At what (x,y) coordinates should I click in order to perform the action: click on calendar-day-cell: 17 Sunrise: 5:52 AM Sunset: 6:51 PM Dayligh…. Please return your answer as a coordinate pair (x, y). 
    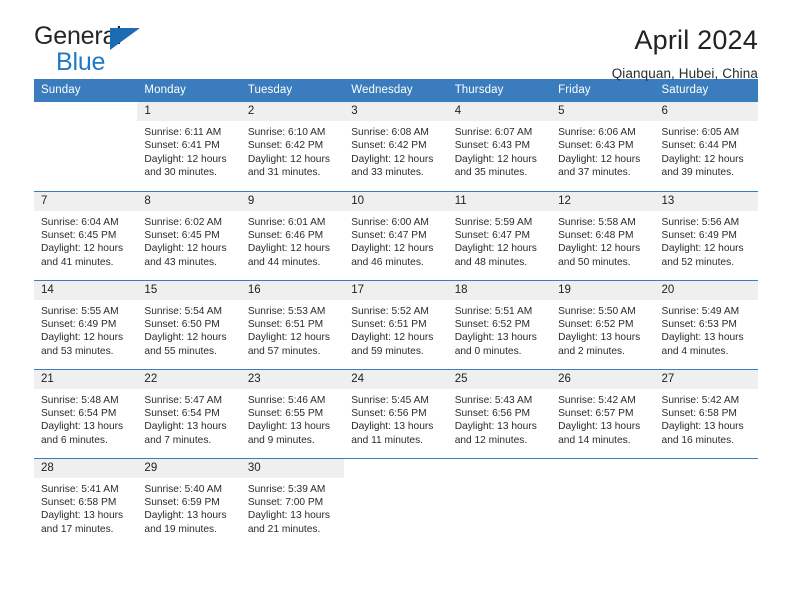
    Looking at the image, I should click on (396, 324).